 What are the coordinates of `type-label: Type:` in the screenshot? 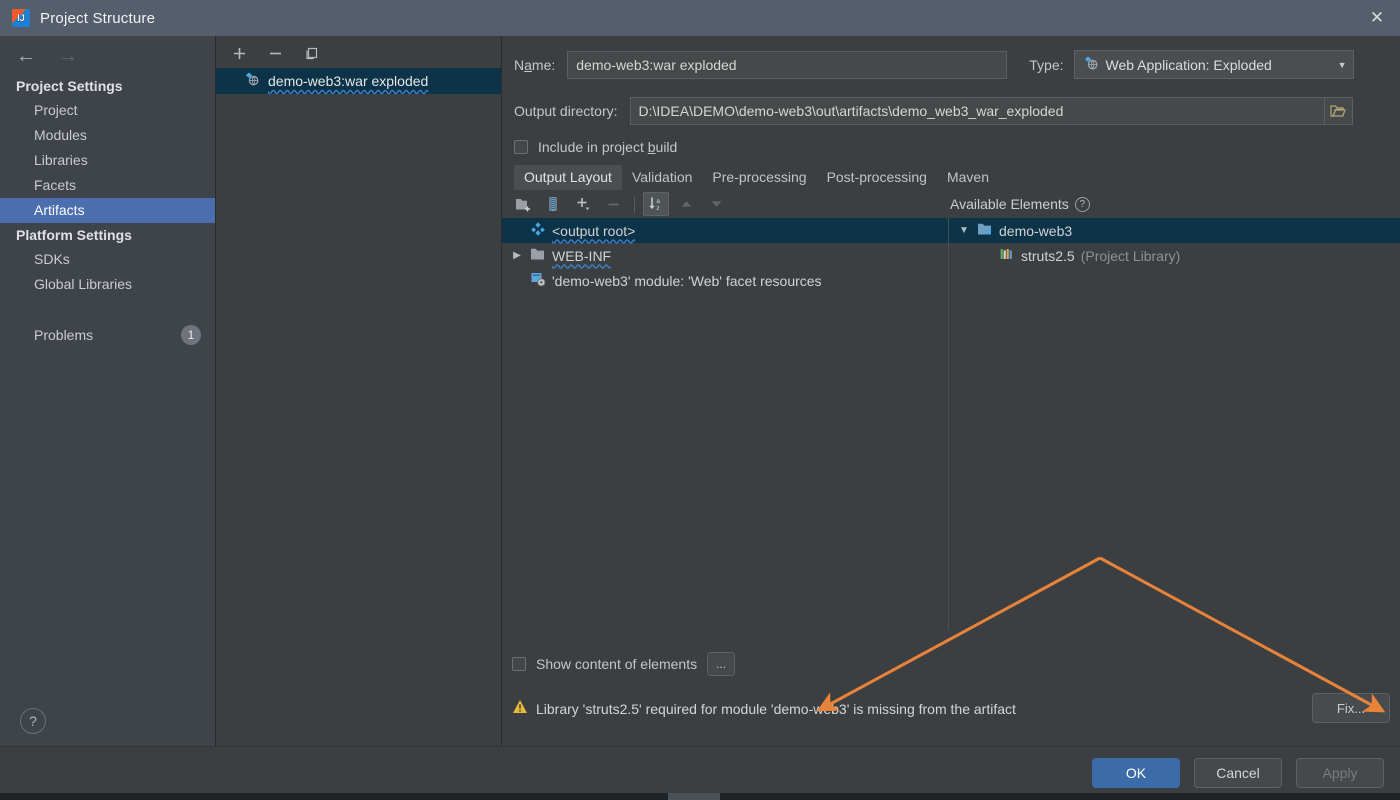 It's located at (1046, 64).